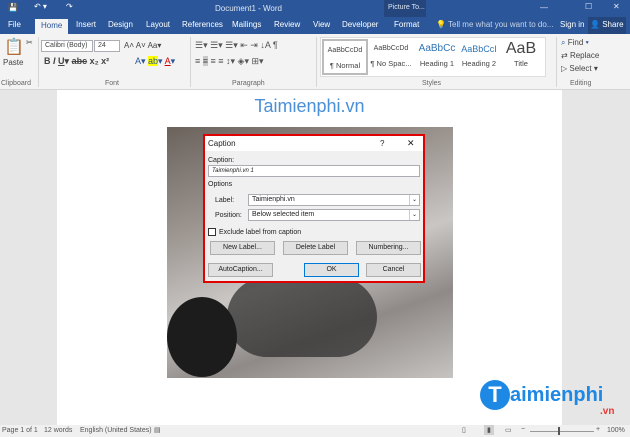  Describe the element at coordinates (40, 6) in the screenshot. I see `undo-icon: ↶ ▾` at that location.